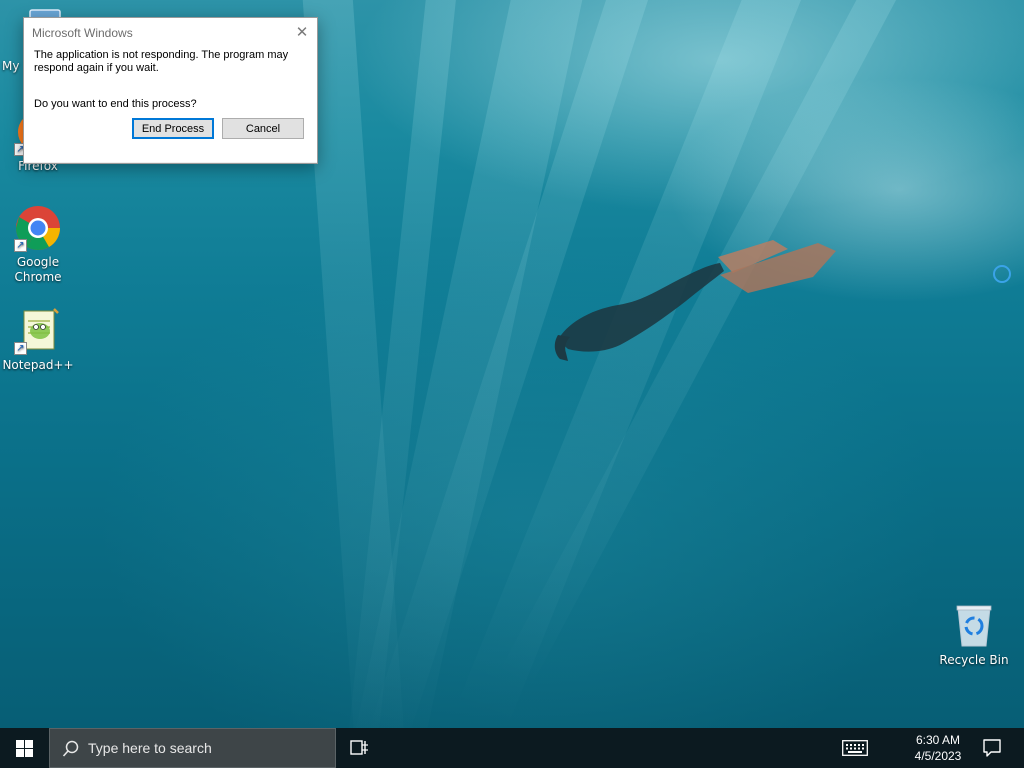 Image resolution: width=1024 pixels, height=768 pixels. Describe the element at coordinates (150, 748) in the screenshot. I see `search-placeholder: Type here to search` at that location.